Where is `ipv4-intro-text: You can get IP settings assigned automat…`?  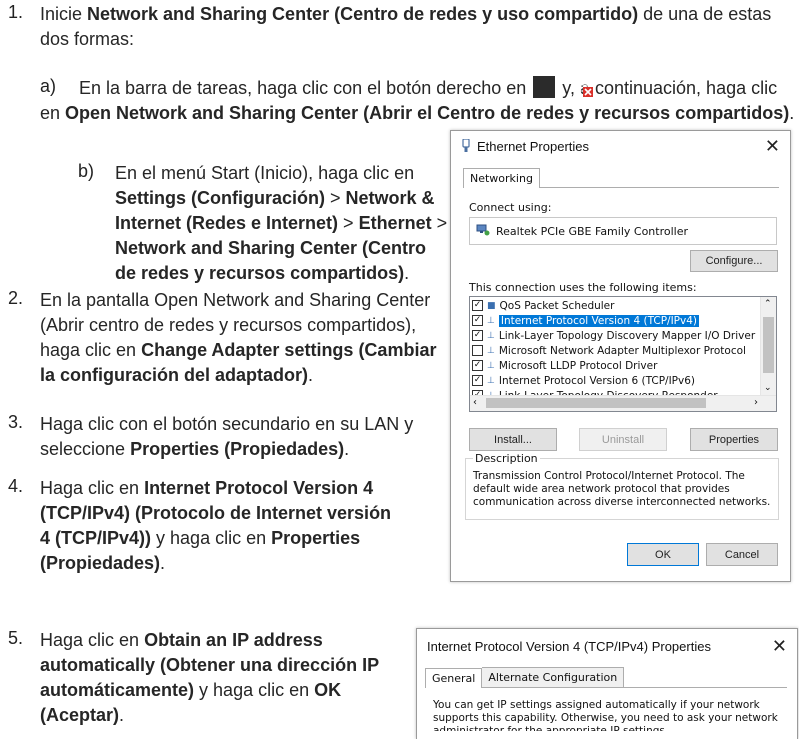
ipv4-intro-text: You can get IP settings assigned automat… is located at coordinates (605, 715).